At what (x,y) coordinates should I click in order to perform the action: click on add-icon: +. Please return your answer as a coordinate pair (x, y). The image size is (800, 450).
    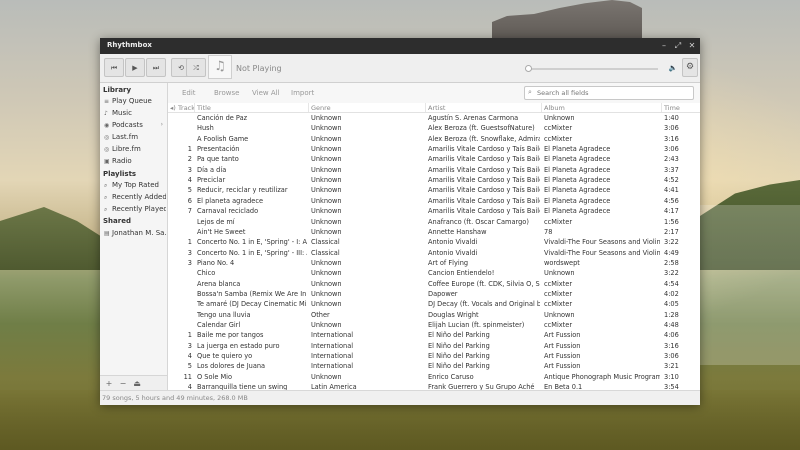
    Looking at the image, I should click on (109, 383).